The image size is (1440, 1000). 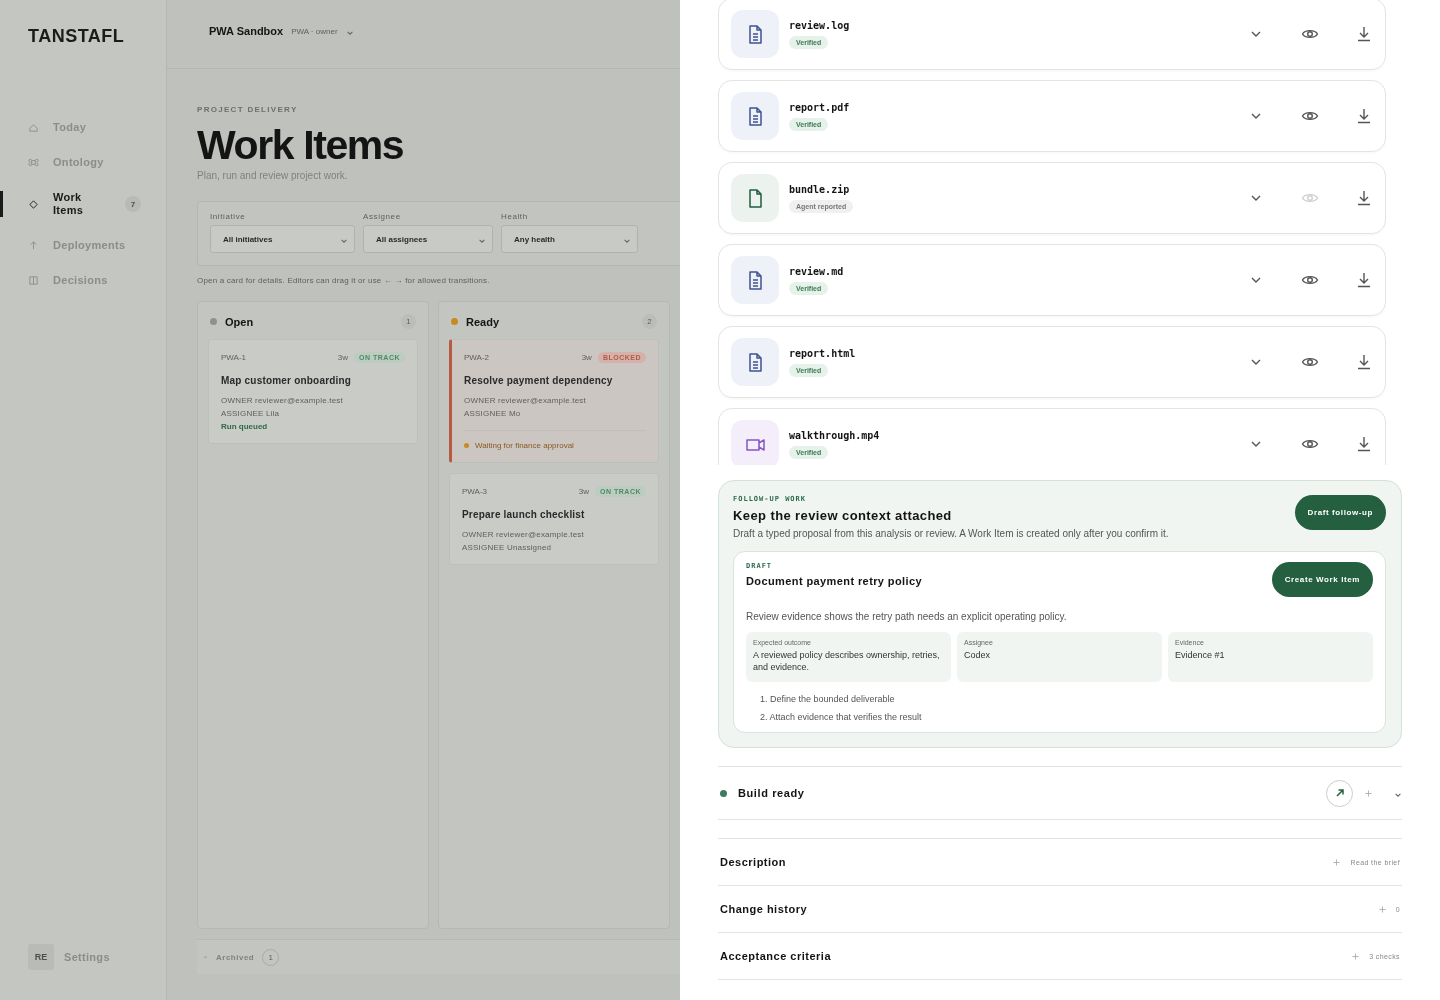 What do you see at coordinates (835, 581) in the screenshot?
I see `draft-title: Document payment retry policy` at bounding box center [835, 581].